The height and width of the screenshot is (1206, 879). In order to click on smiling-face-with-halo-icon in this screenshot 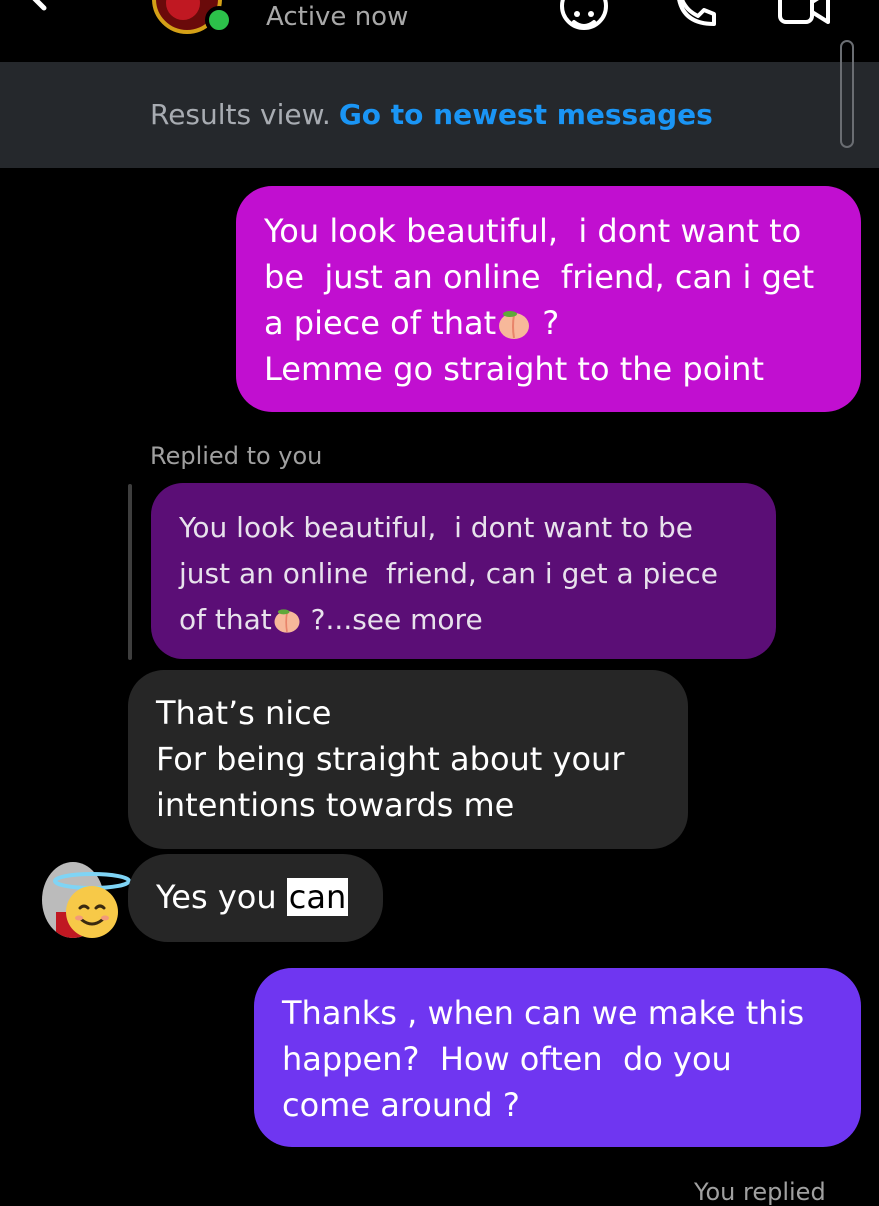, I will do `click(92, 905)`.